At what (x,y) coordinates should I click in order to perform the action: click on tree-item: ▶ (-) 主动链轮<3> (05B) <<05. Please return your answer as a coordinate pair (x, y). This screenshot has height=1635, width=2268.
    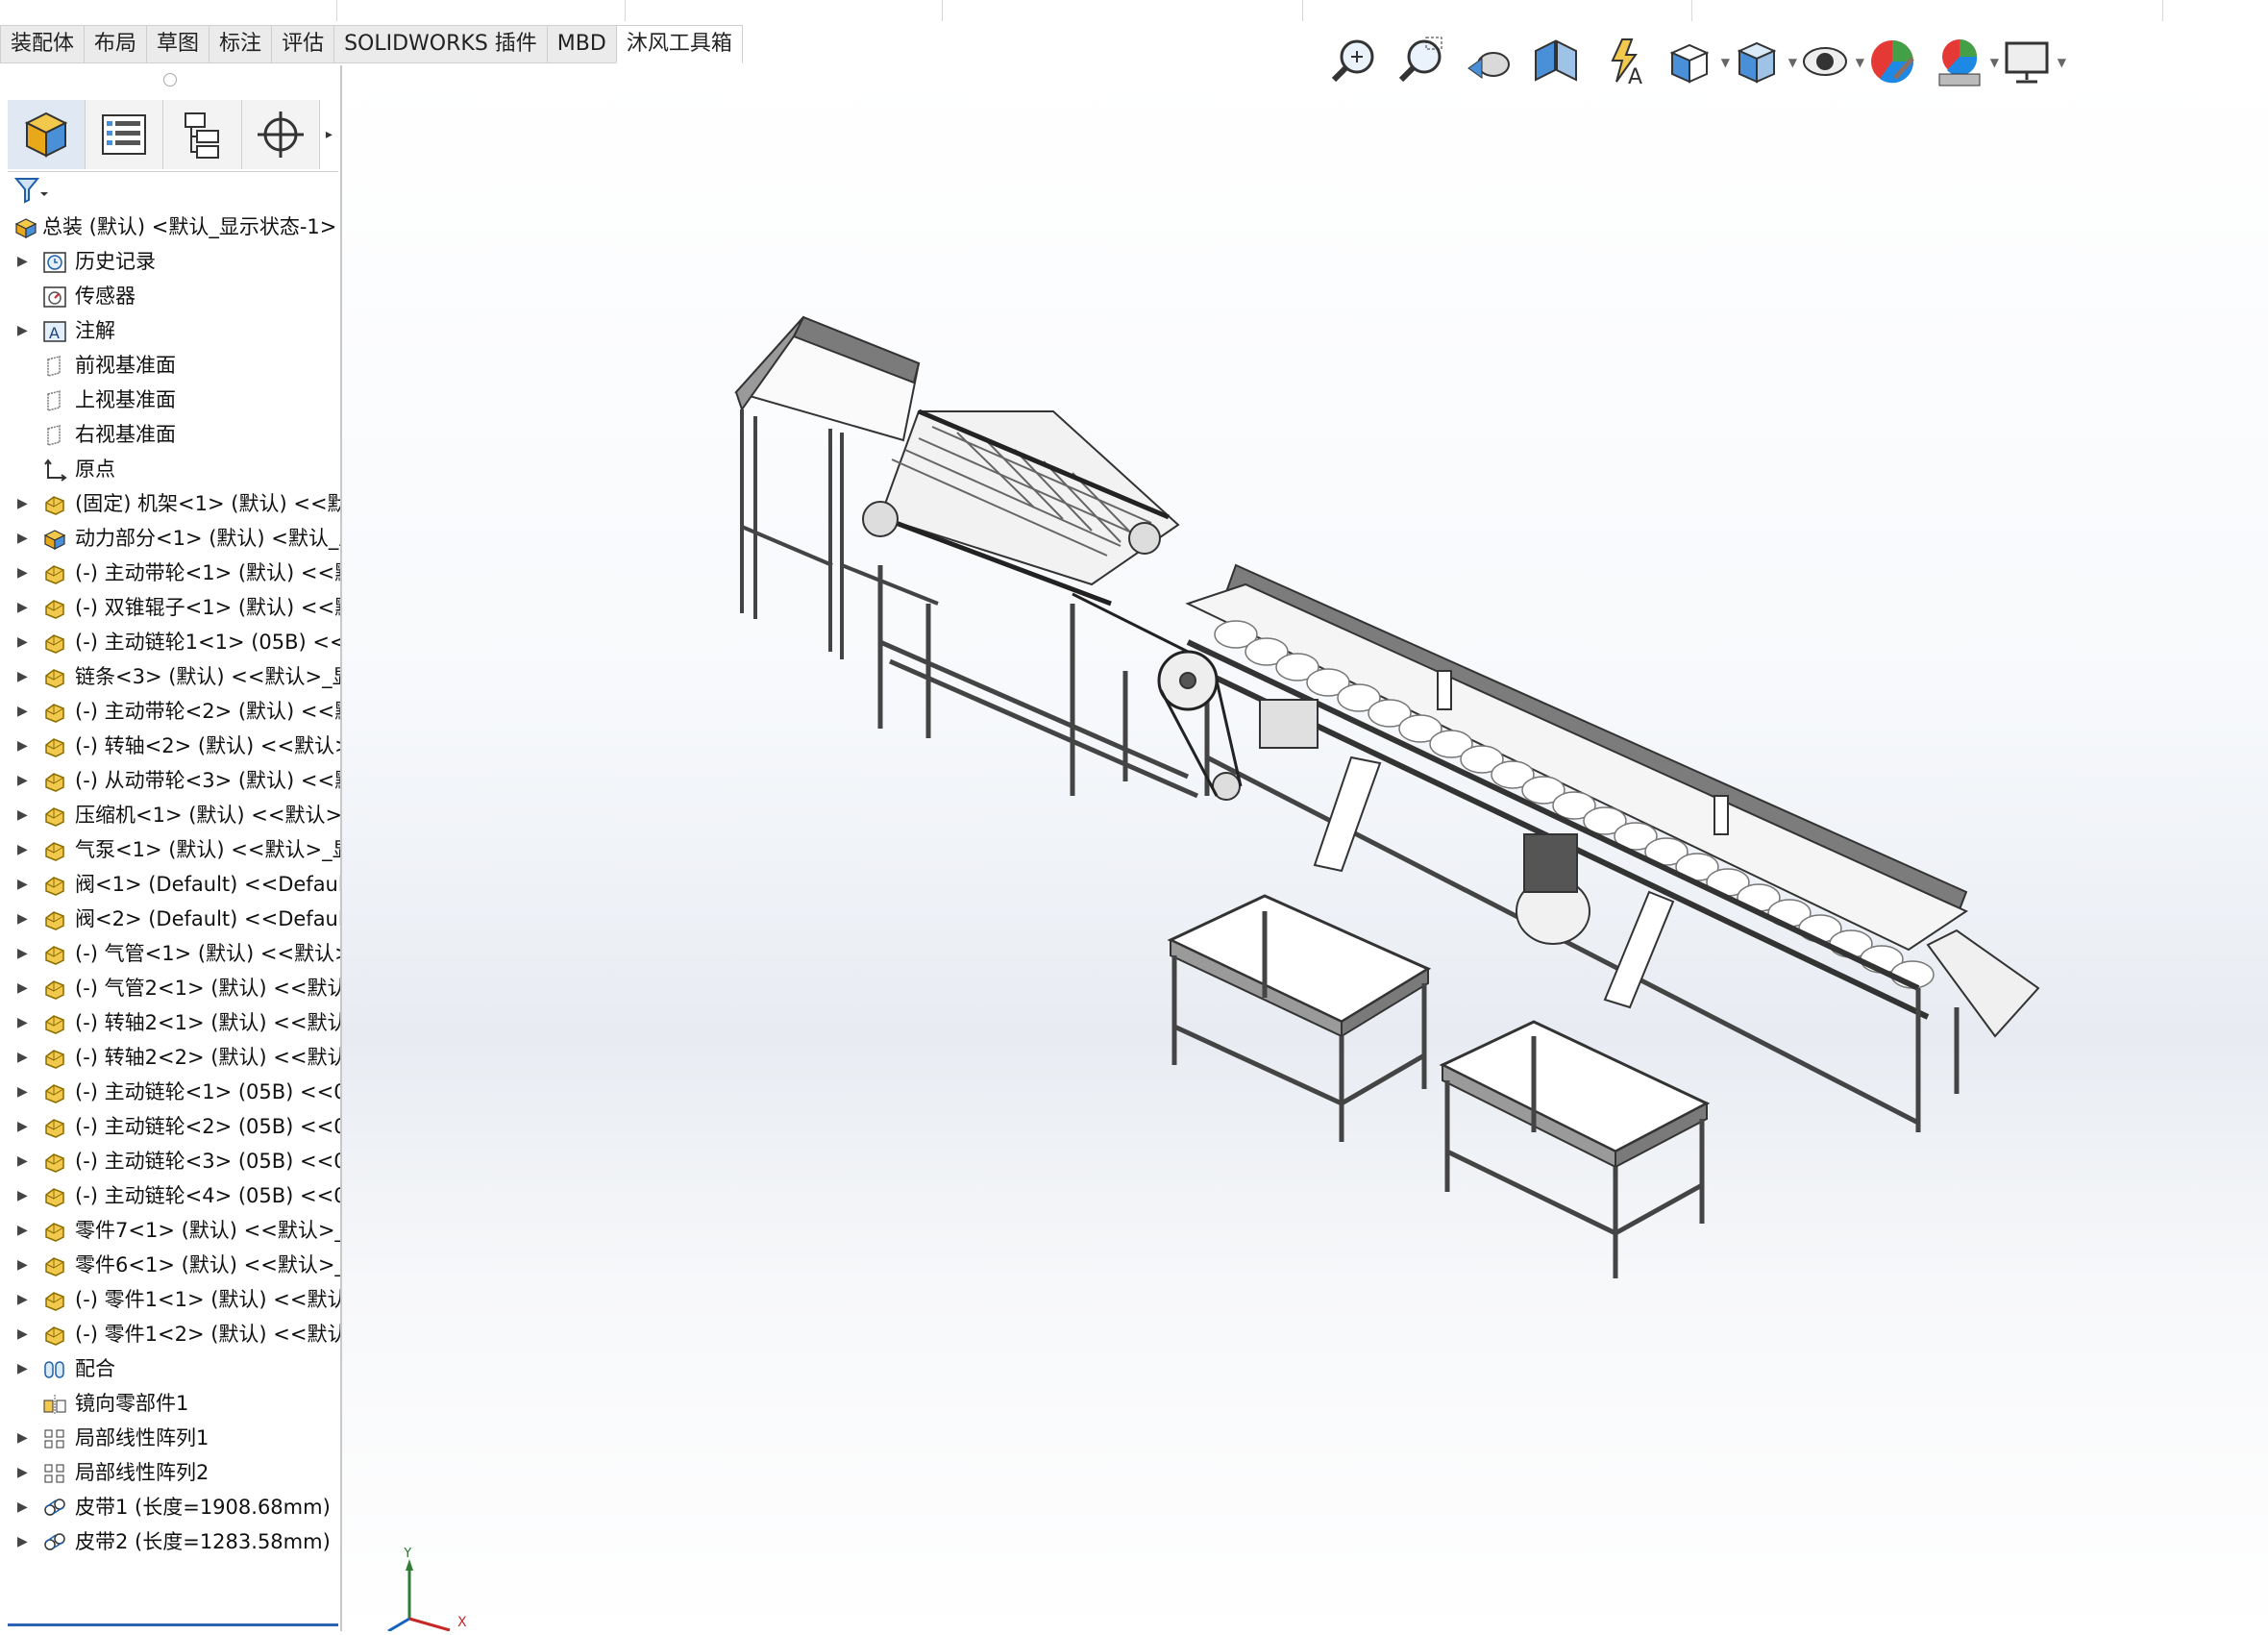
    Looking at the image, I should click on (170, 1161).